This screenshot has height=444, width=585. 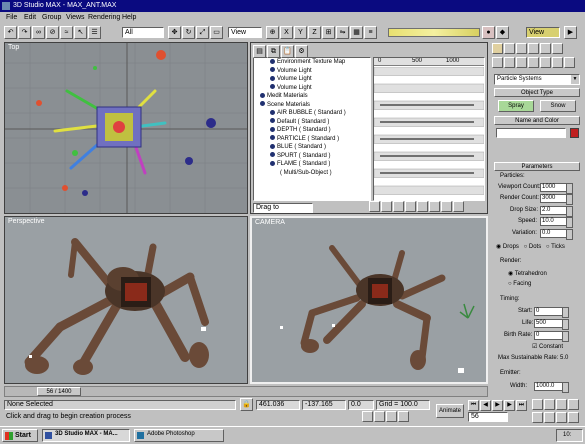 What do you see at coordinates (315, 147) in the screenshot?
I see `track-item: BLUE ( Standard )` at bounding box center [315, 147].